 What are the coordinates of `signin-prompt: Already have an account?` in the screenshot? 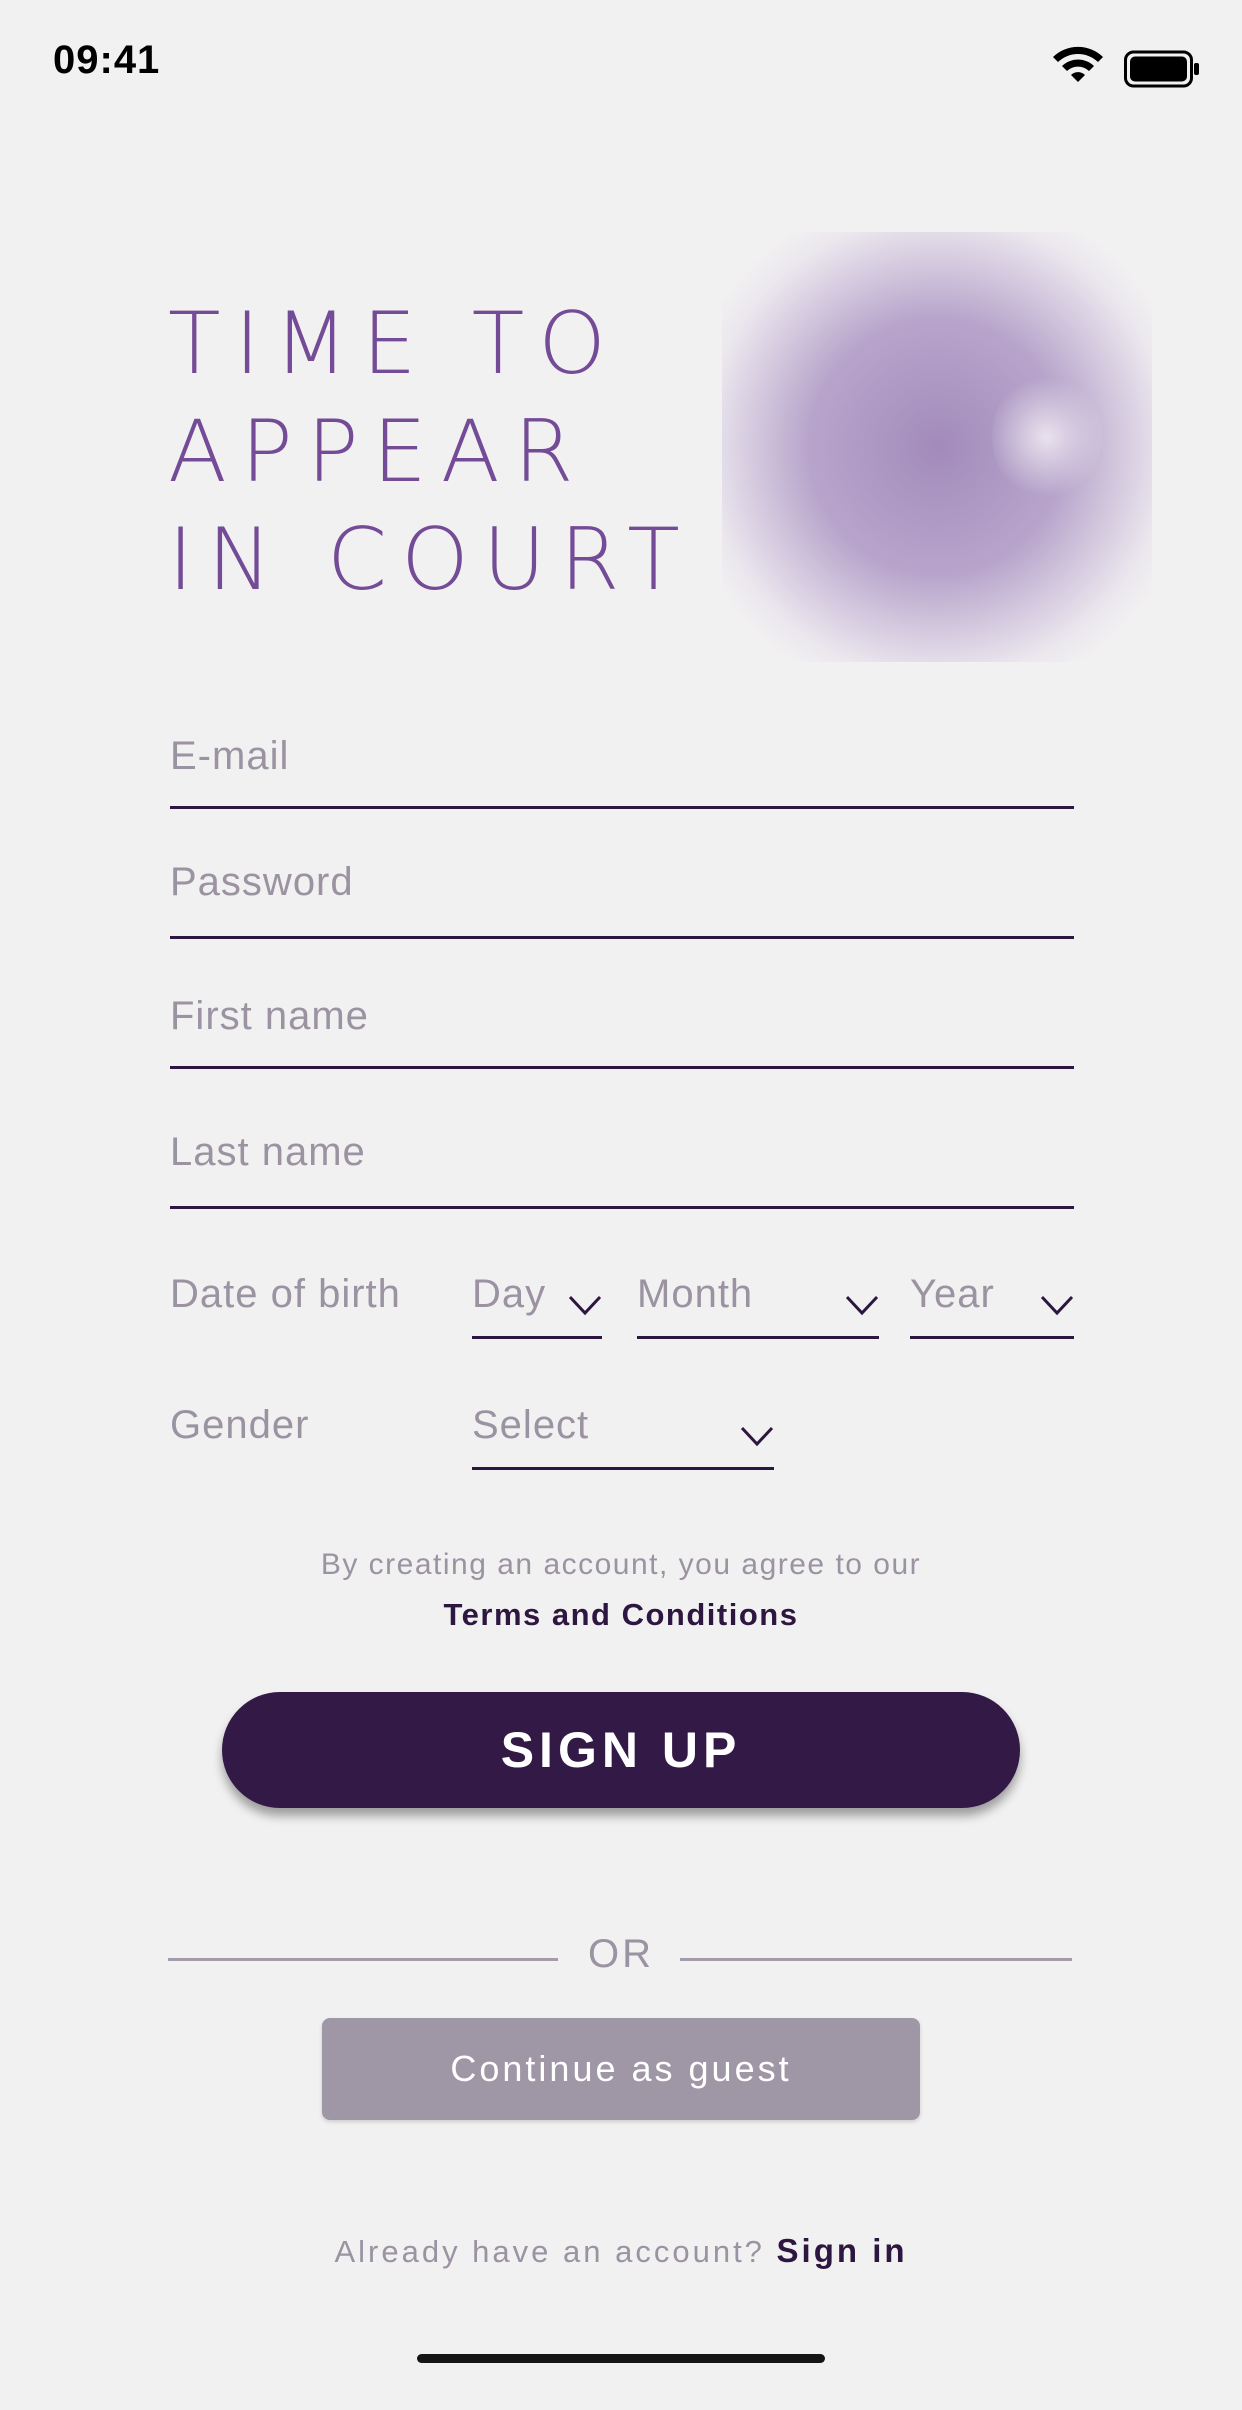 It's located at (549, 2251).